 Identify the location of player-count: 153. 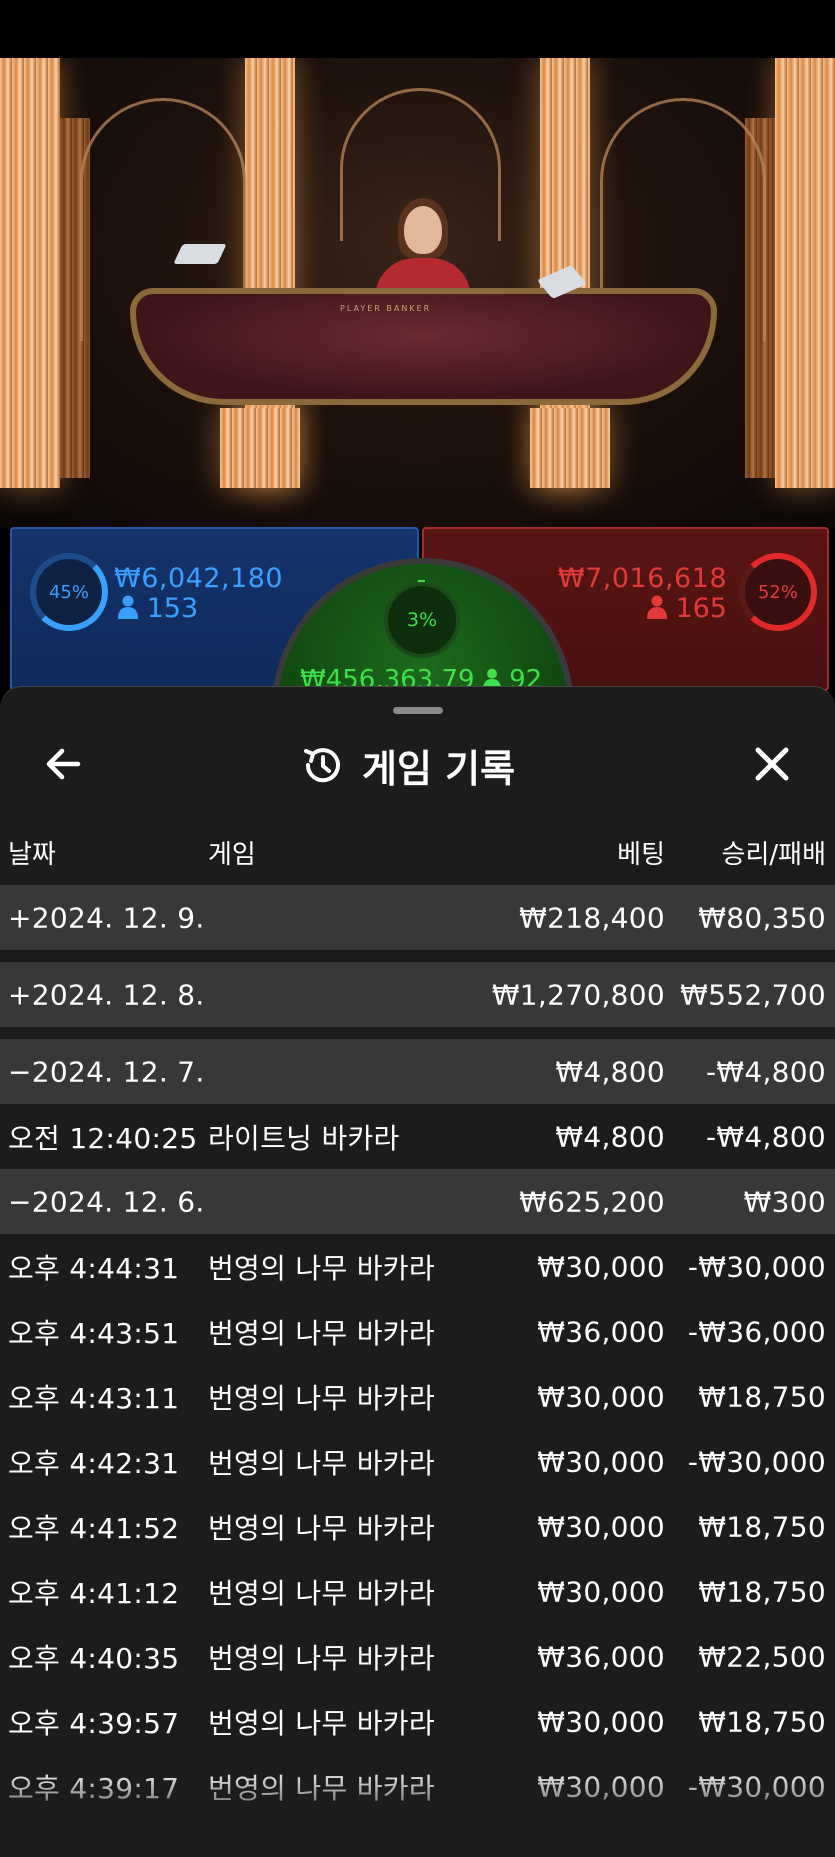
(158, 608).